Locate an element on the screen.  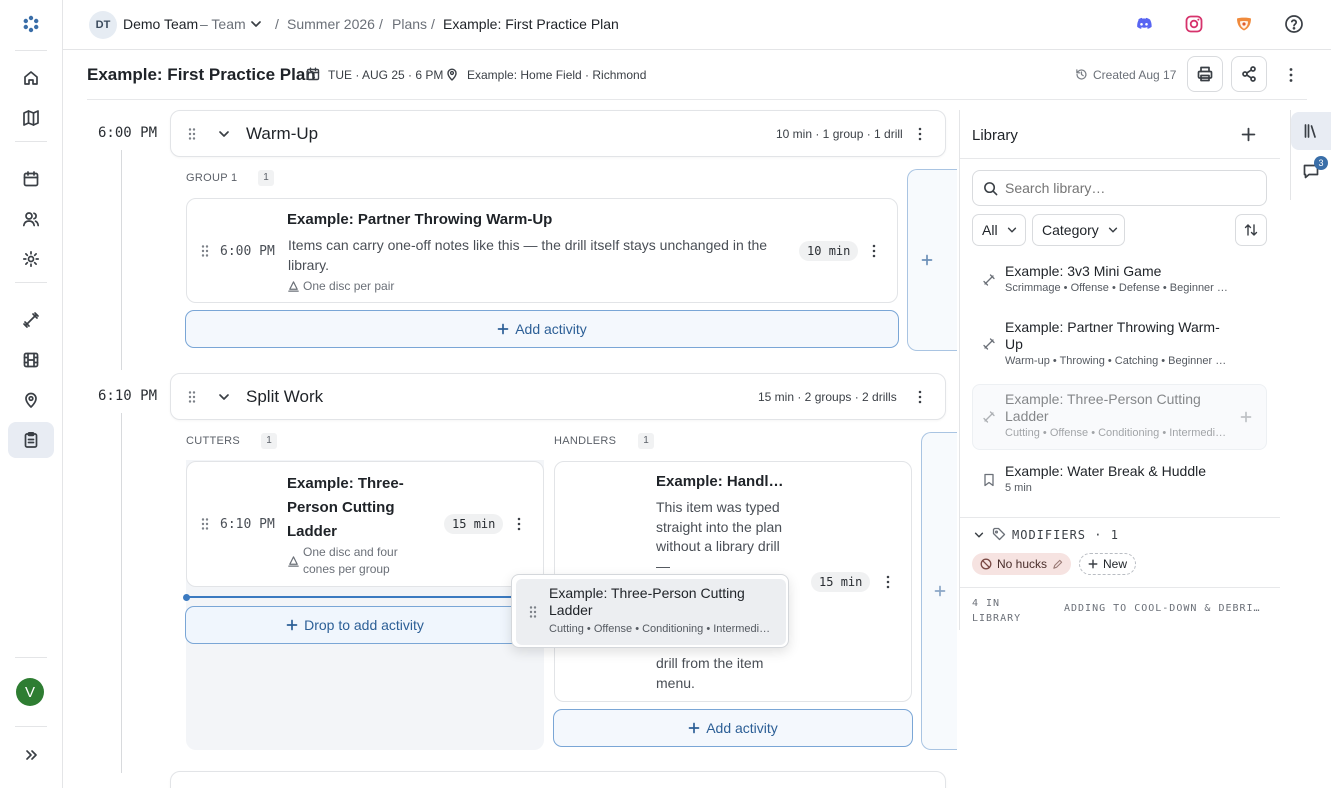
duration-badge: 10 min is located at coordinates (829, 251).